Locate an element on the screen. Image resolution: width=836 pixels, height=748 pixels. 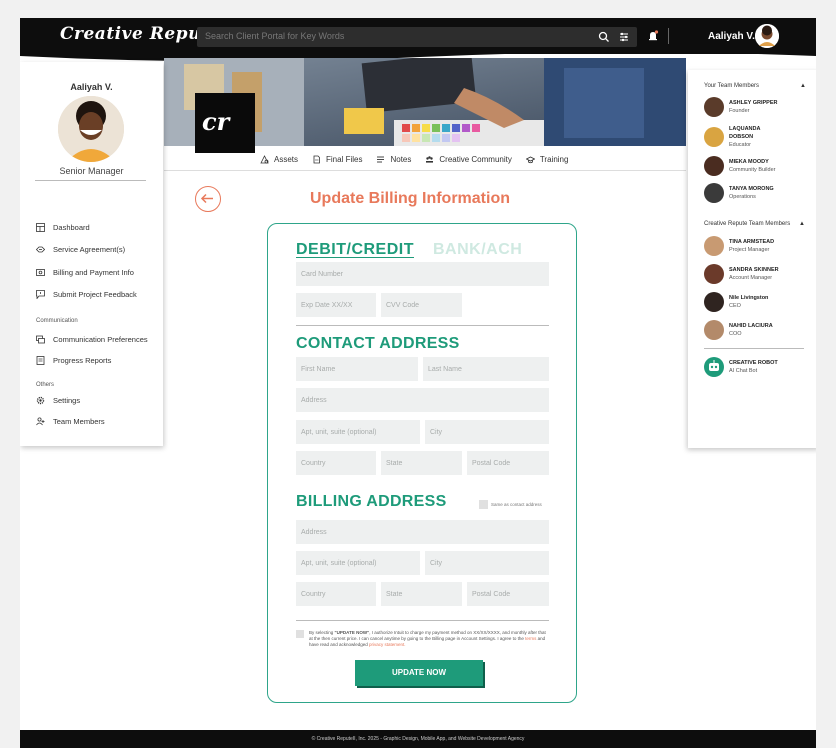
sidebar-item-communication-preferences: Communication Preferences is located at coordinates (92, 339).